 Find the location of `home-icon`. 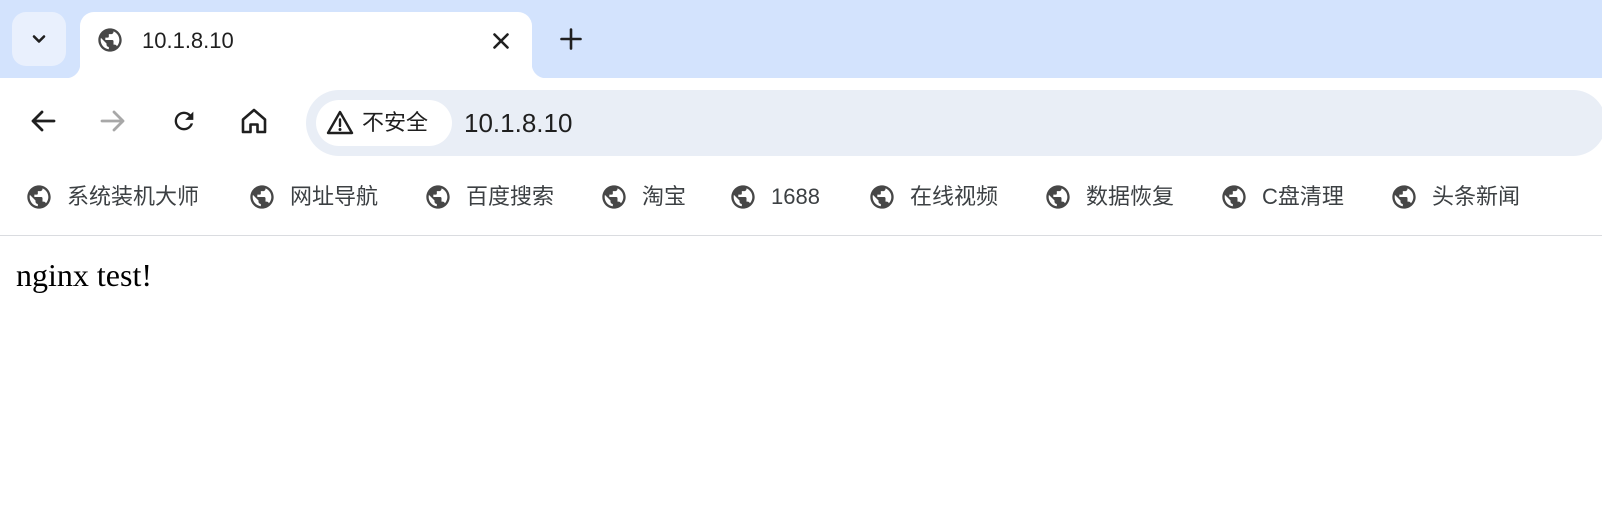

home-icon is located at coordinates (254, 121).